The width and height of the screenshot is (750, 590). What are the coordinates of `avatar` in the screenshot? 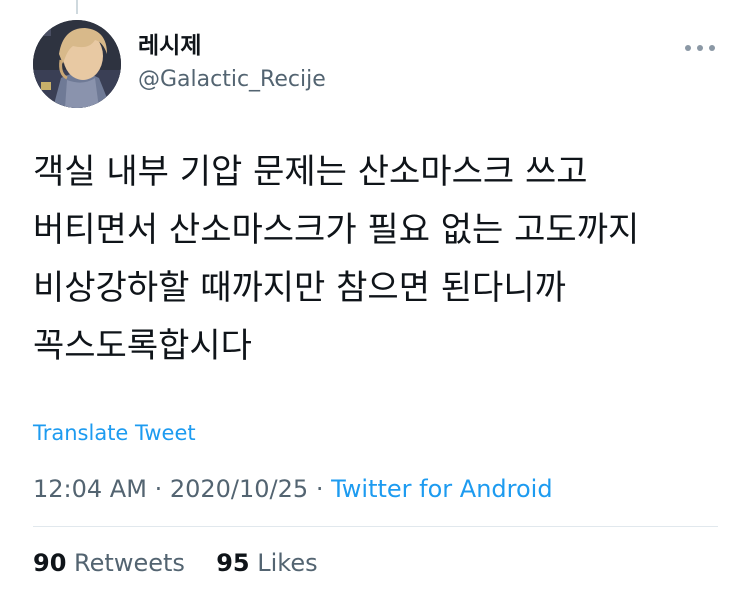 It's located at (77, 64).